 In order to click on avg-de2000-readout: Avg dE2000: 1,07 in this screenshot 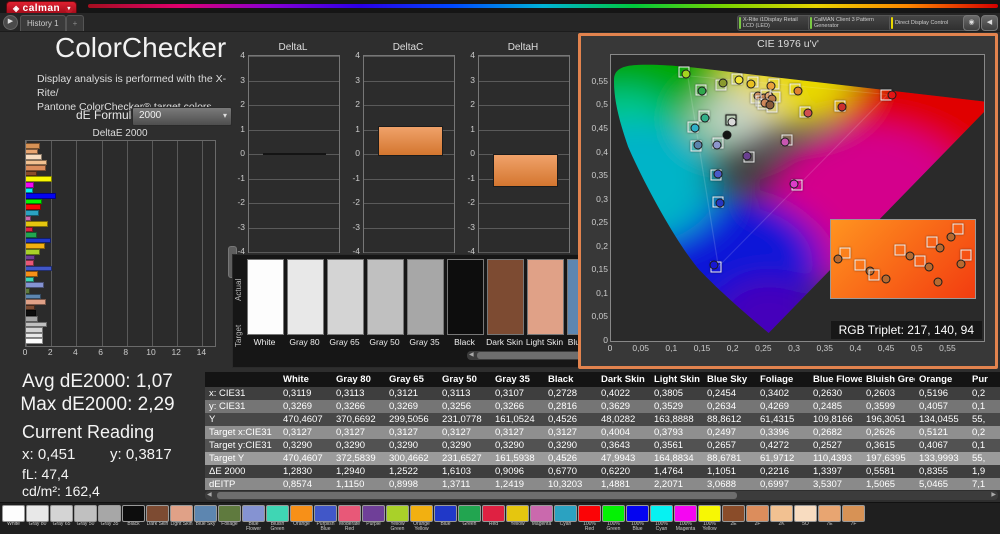, I will do `click(97, 381)`.